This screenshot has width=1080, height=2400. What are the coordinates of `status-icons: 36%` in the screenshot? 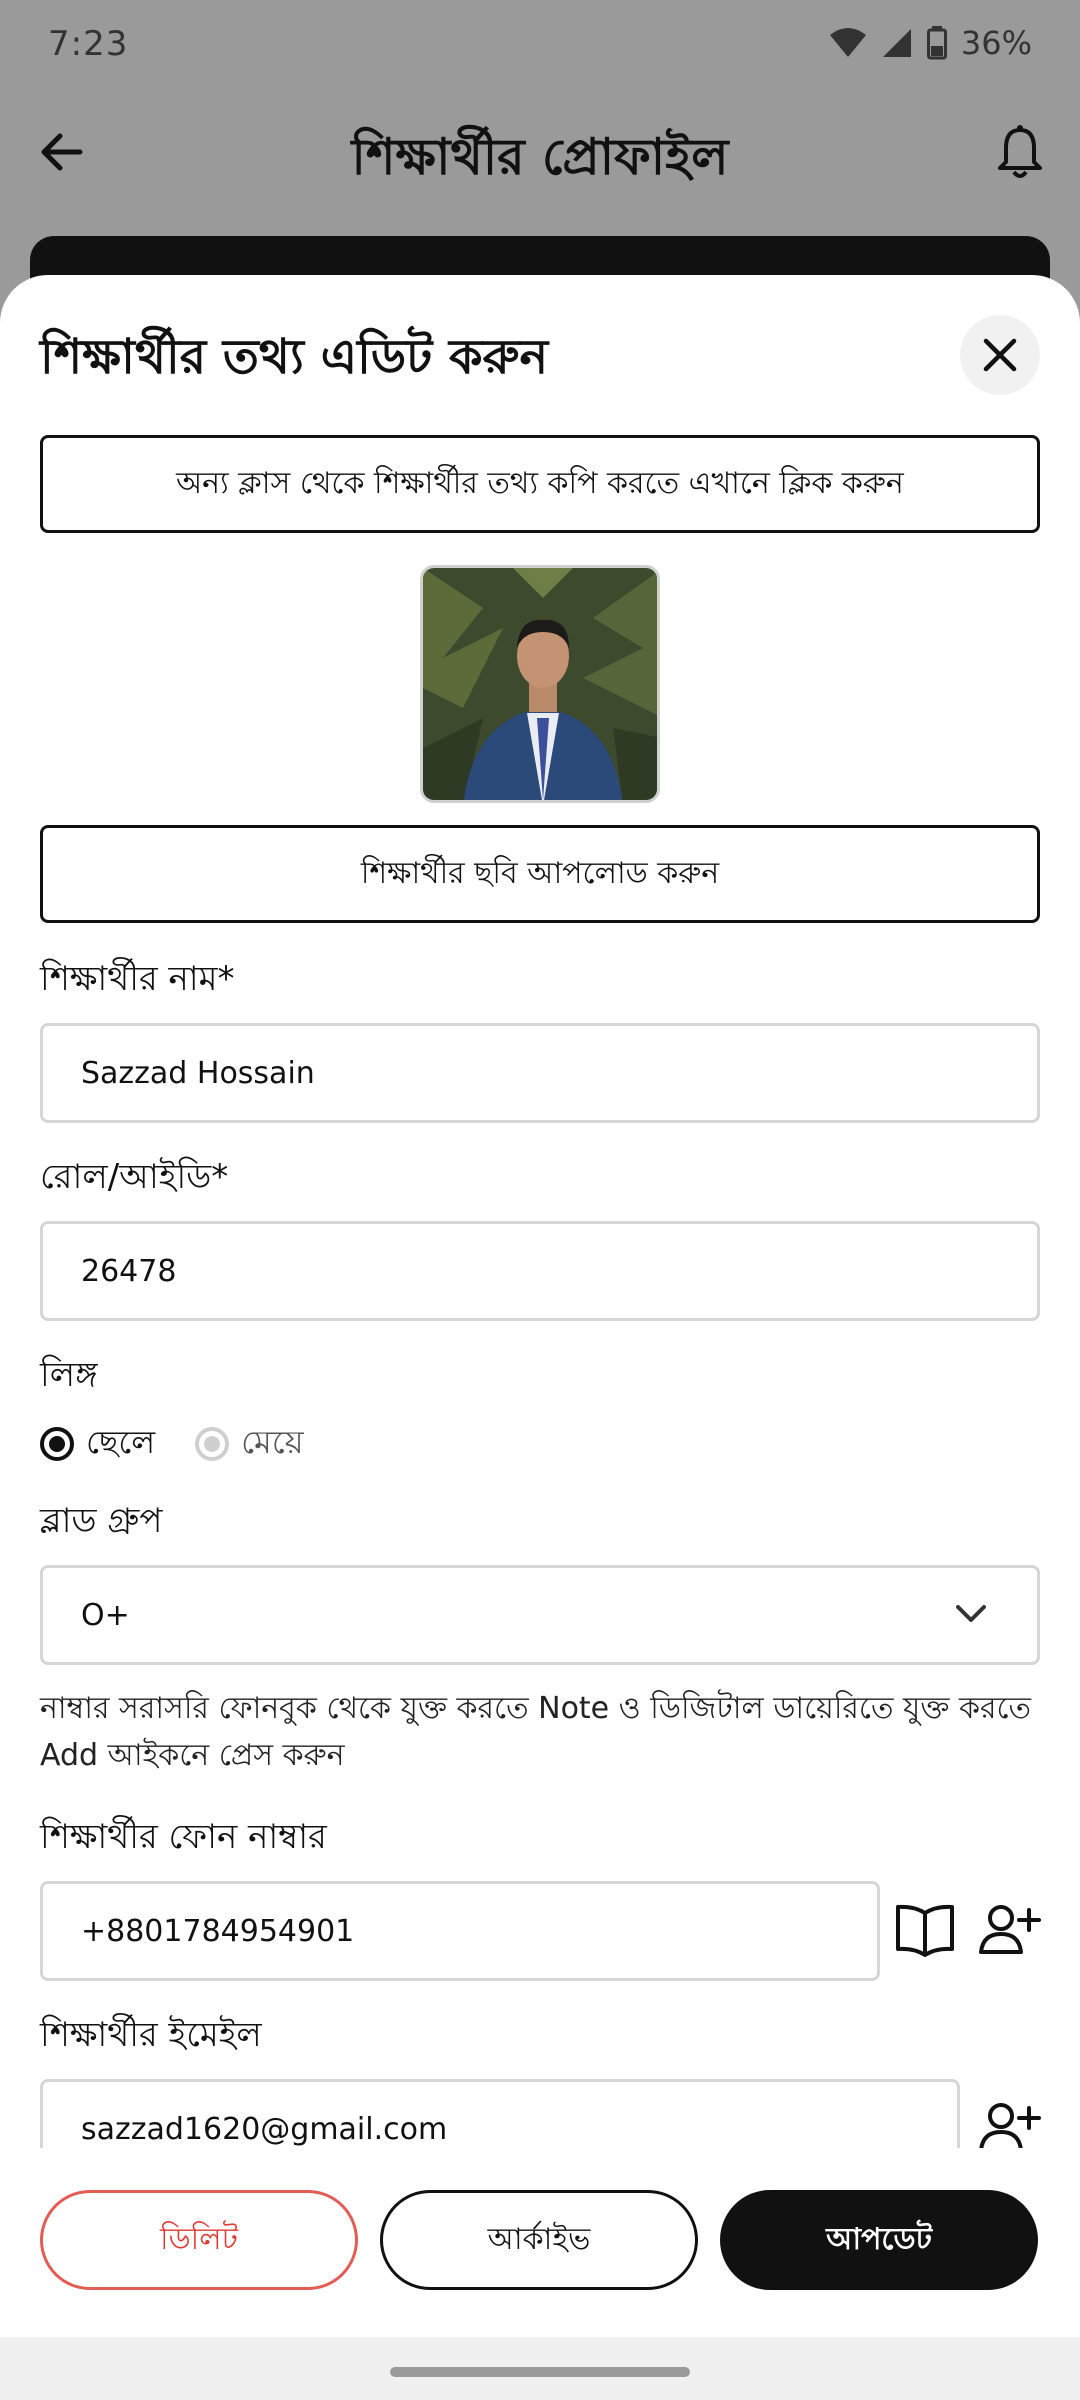 It's located at (930, 43).